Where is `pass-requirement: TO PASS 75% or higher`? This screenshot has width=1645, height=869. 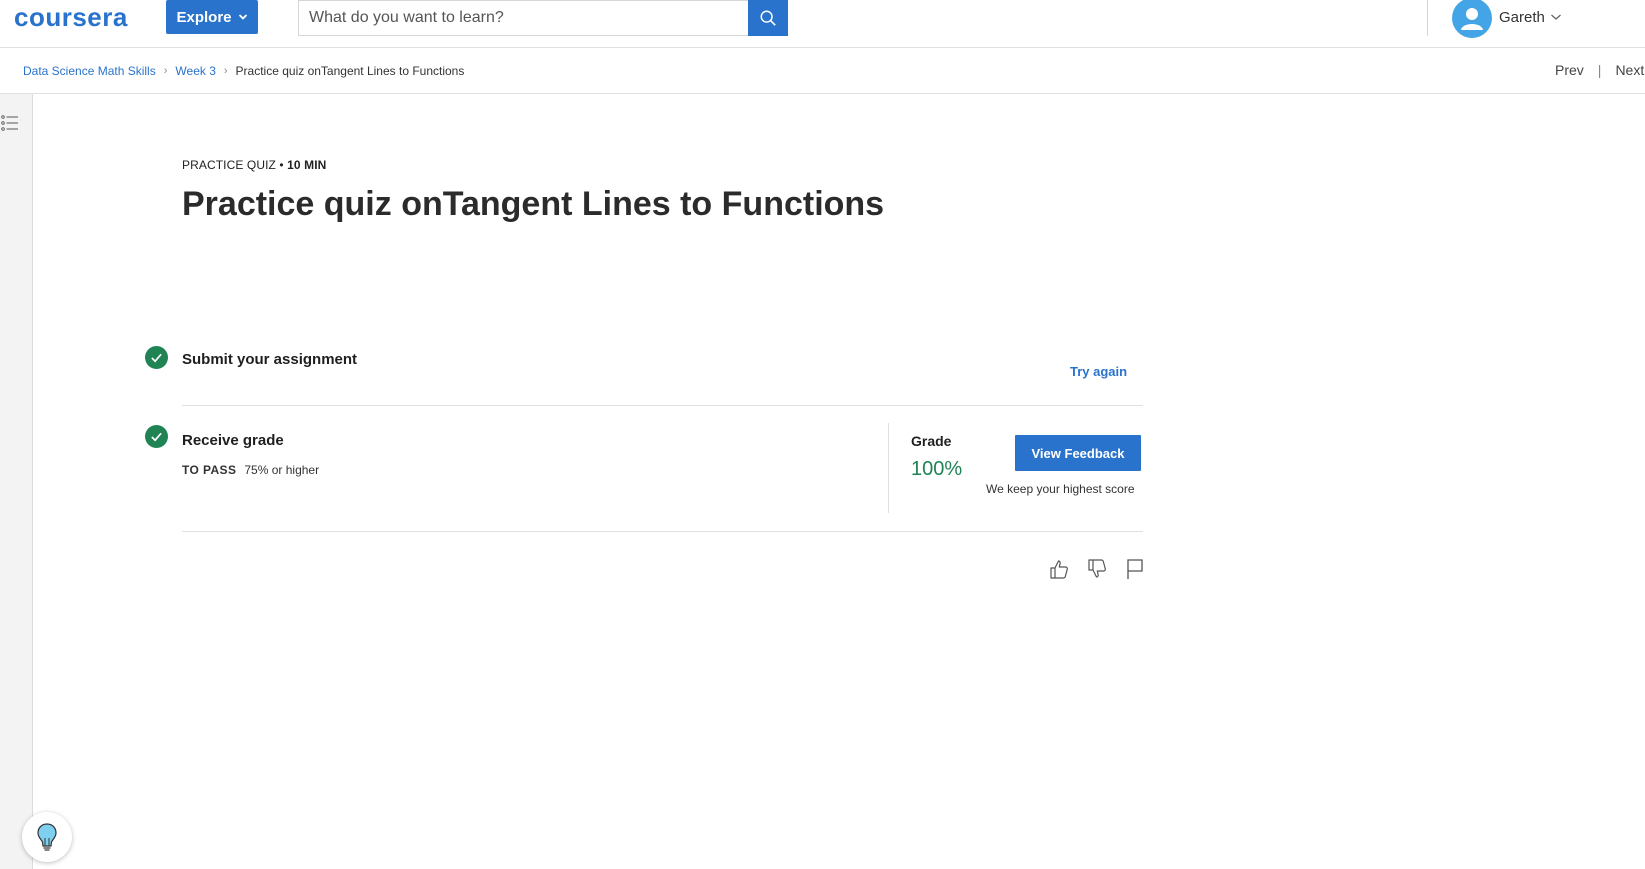
pass-requirement: TO PASS 75% or higher is located at coordinates (250, 470).